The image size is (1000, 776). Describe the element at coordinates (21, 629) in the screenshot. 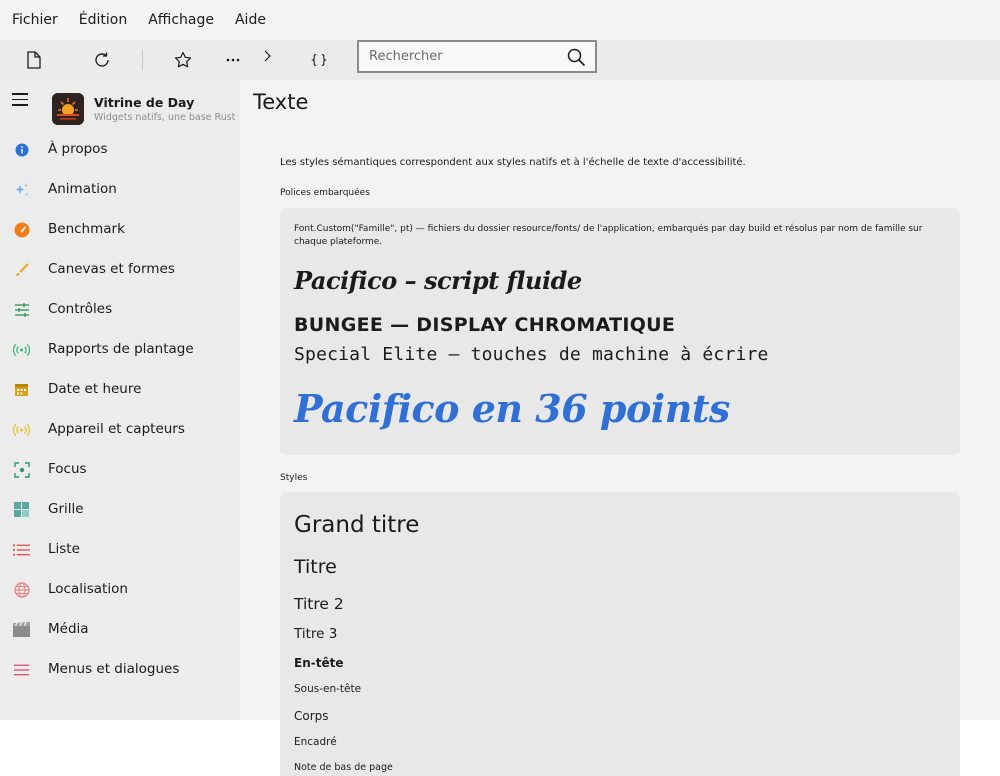

I see `clapper-icon` at that location.